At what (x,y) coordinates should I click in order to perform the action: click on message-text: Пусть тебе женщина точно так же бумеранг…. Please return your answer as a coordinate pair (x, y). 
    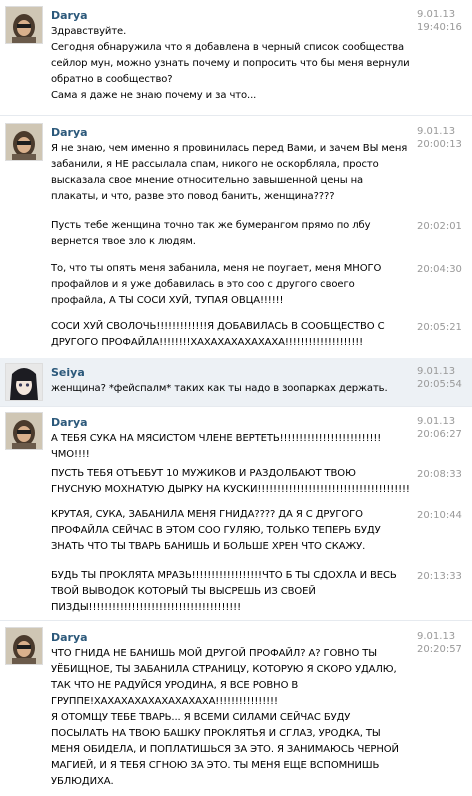
    Looking at the image, I should click on (211, 233).